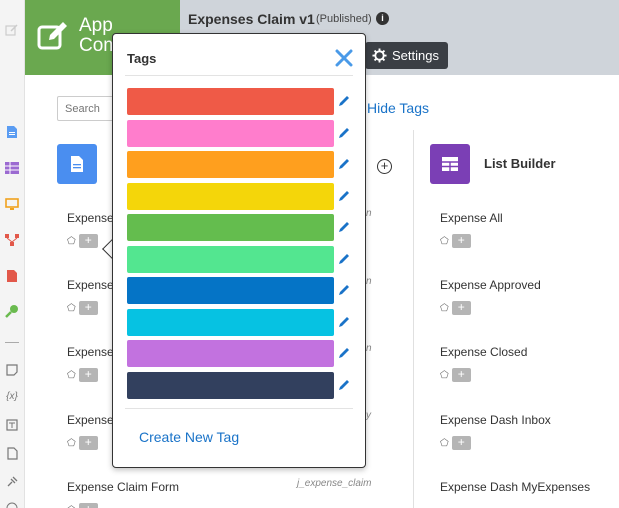 The width and height of the screenshot is (619, 508). I want to click on list-item: Expense Dash MyExpenses, so click(515, 487).